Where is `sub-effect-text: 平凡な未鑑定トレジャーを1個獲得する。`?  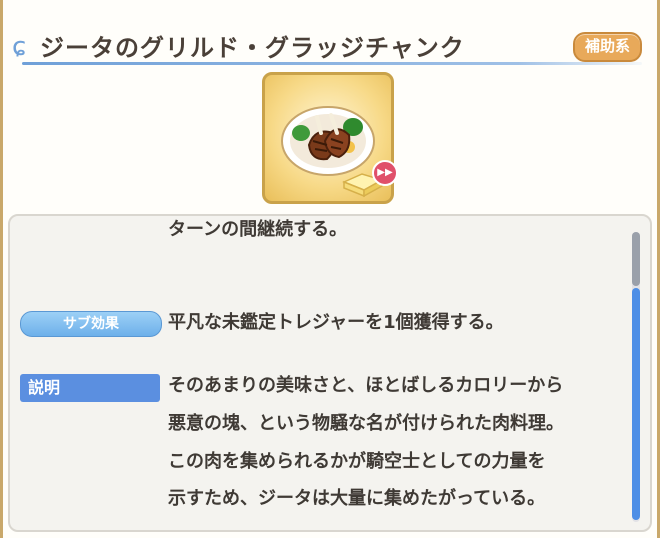
sub-effect-text: 平凡な未鑑定トレジャーを1個獲得する。 is located at coordinates (336, 322).